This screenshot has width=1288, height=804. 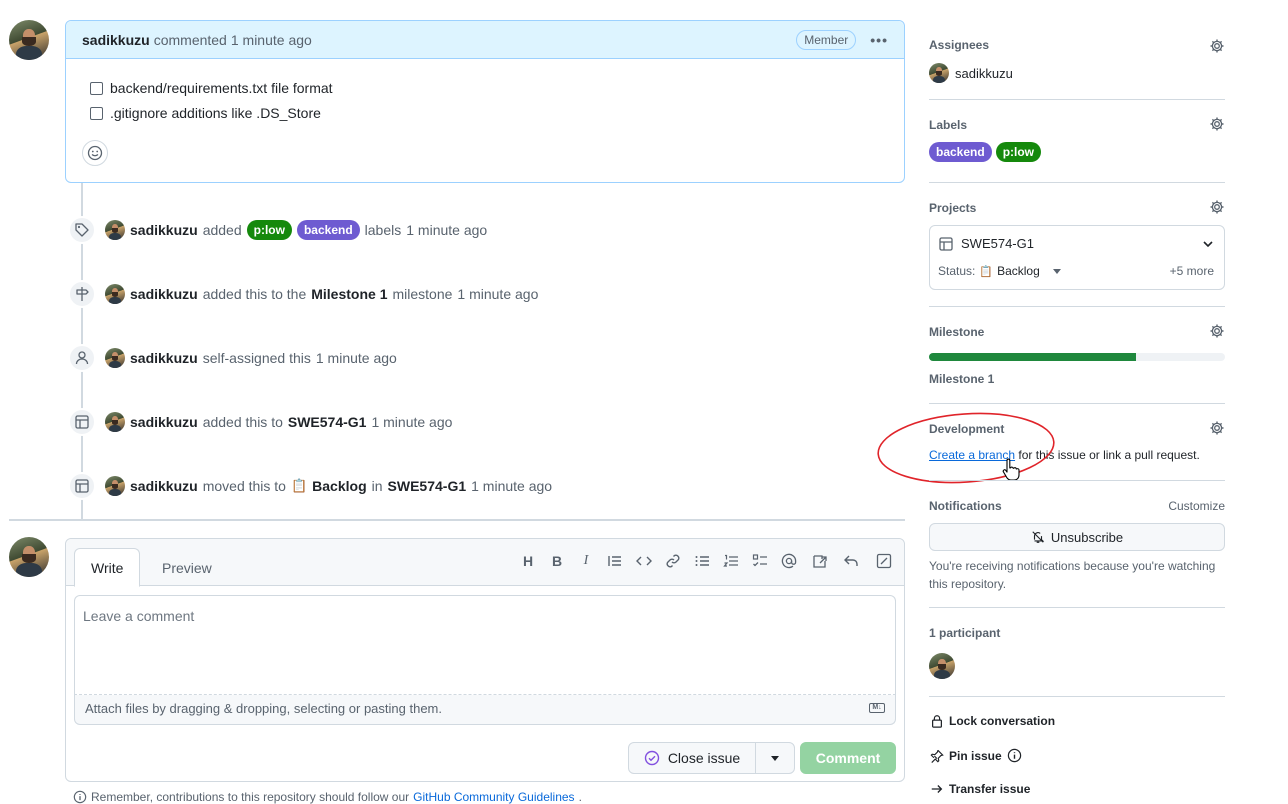 I want to click on comment-textarea: Leave a comment, so click(x=485, y=645).